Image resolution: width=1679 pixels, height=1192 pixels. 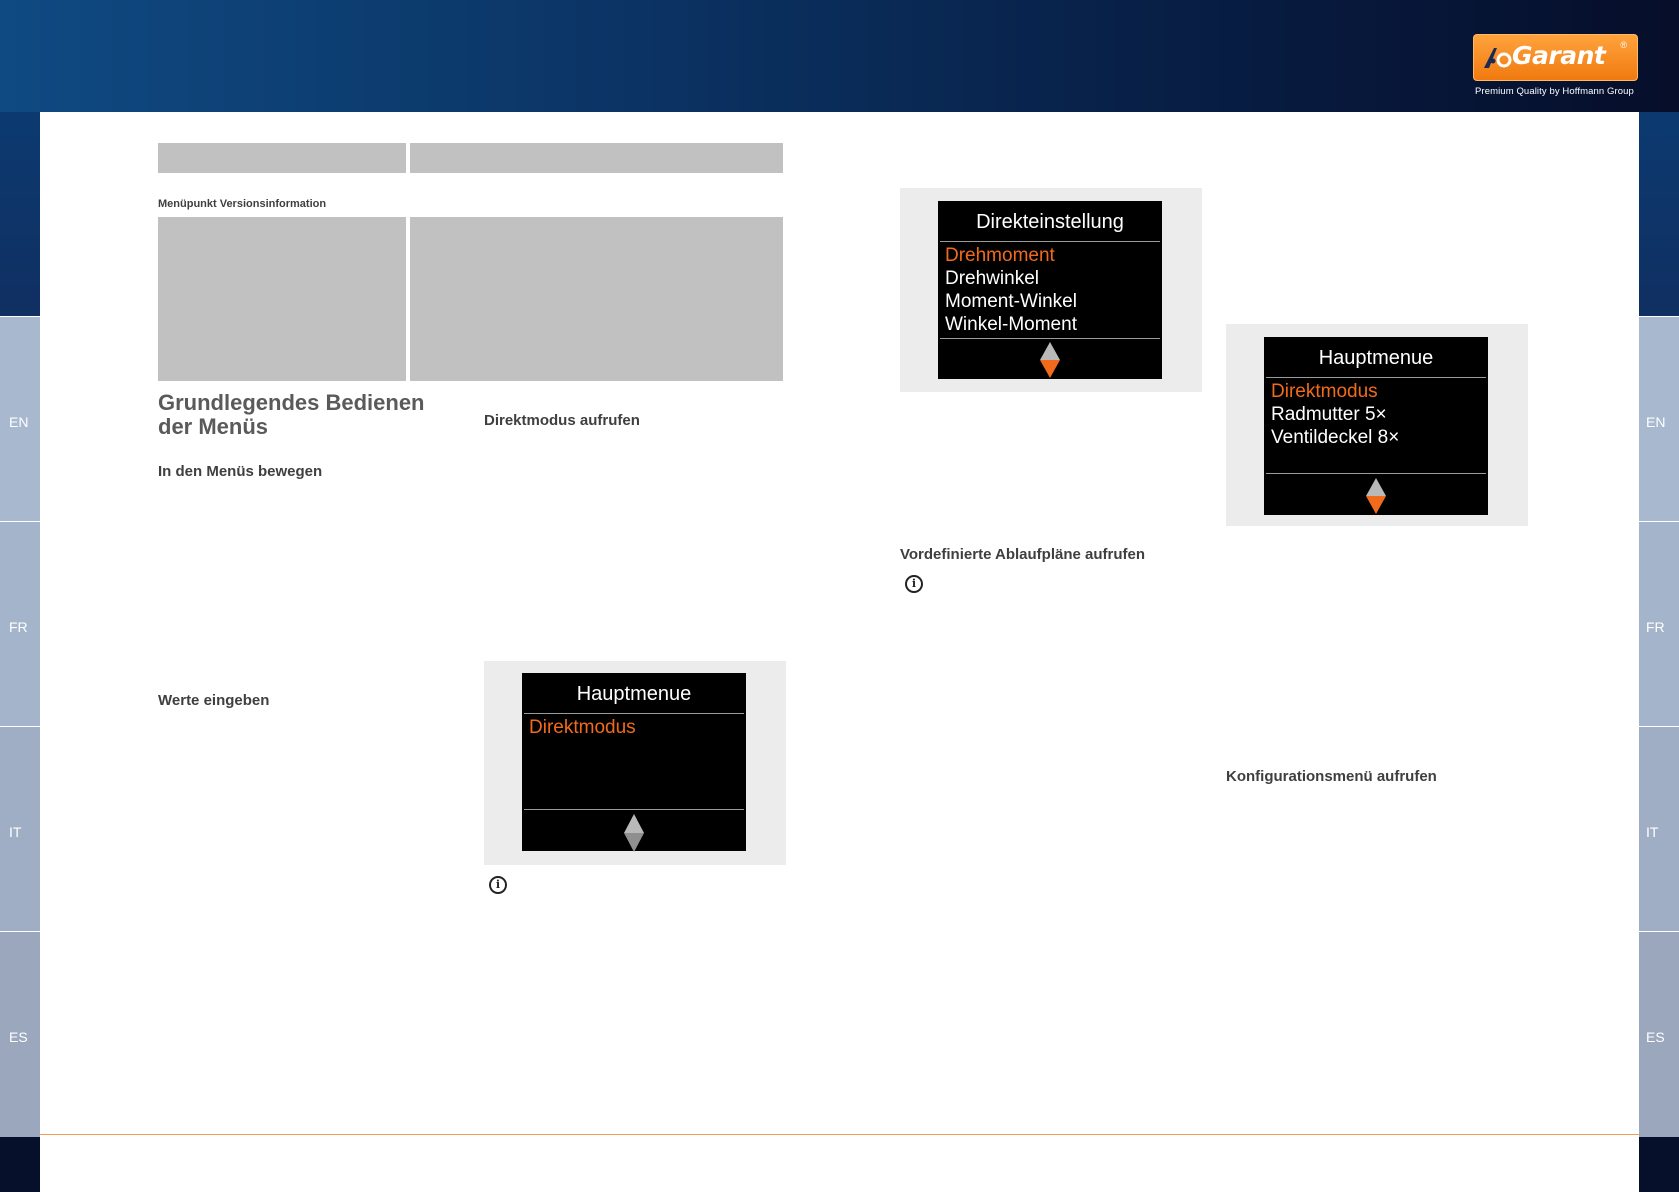 I want to click on registered-mark: ®, so click(x=1623, y=45).